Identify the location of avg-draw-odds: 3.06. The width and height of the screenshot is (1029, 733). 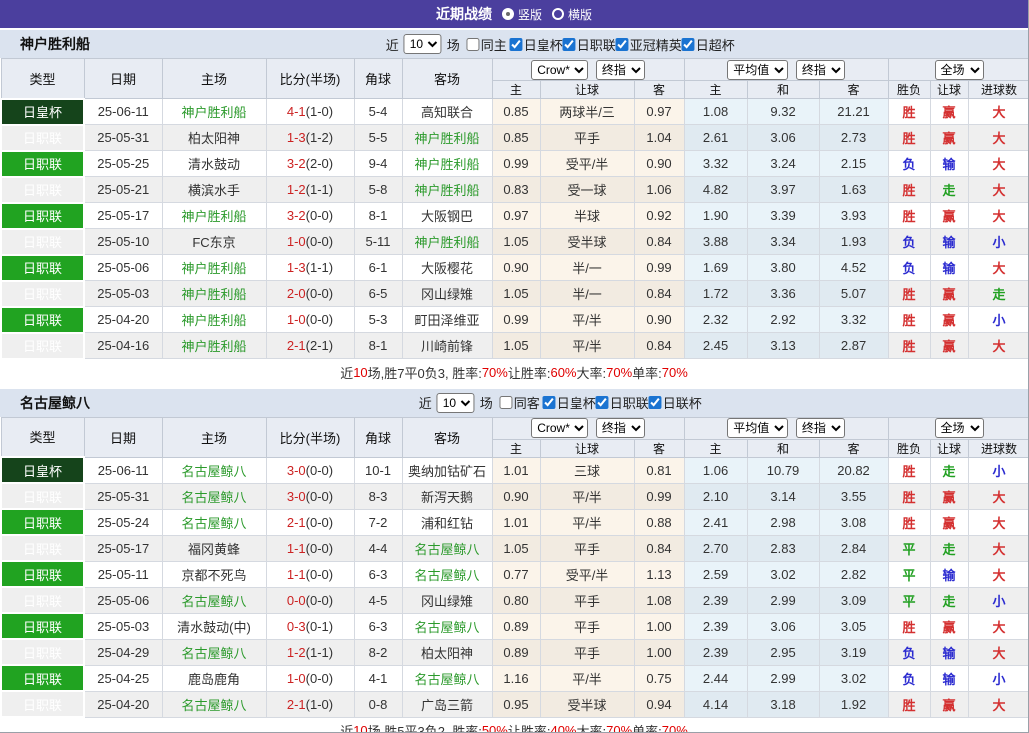
(783, 626).